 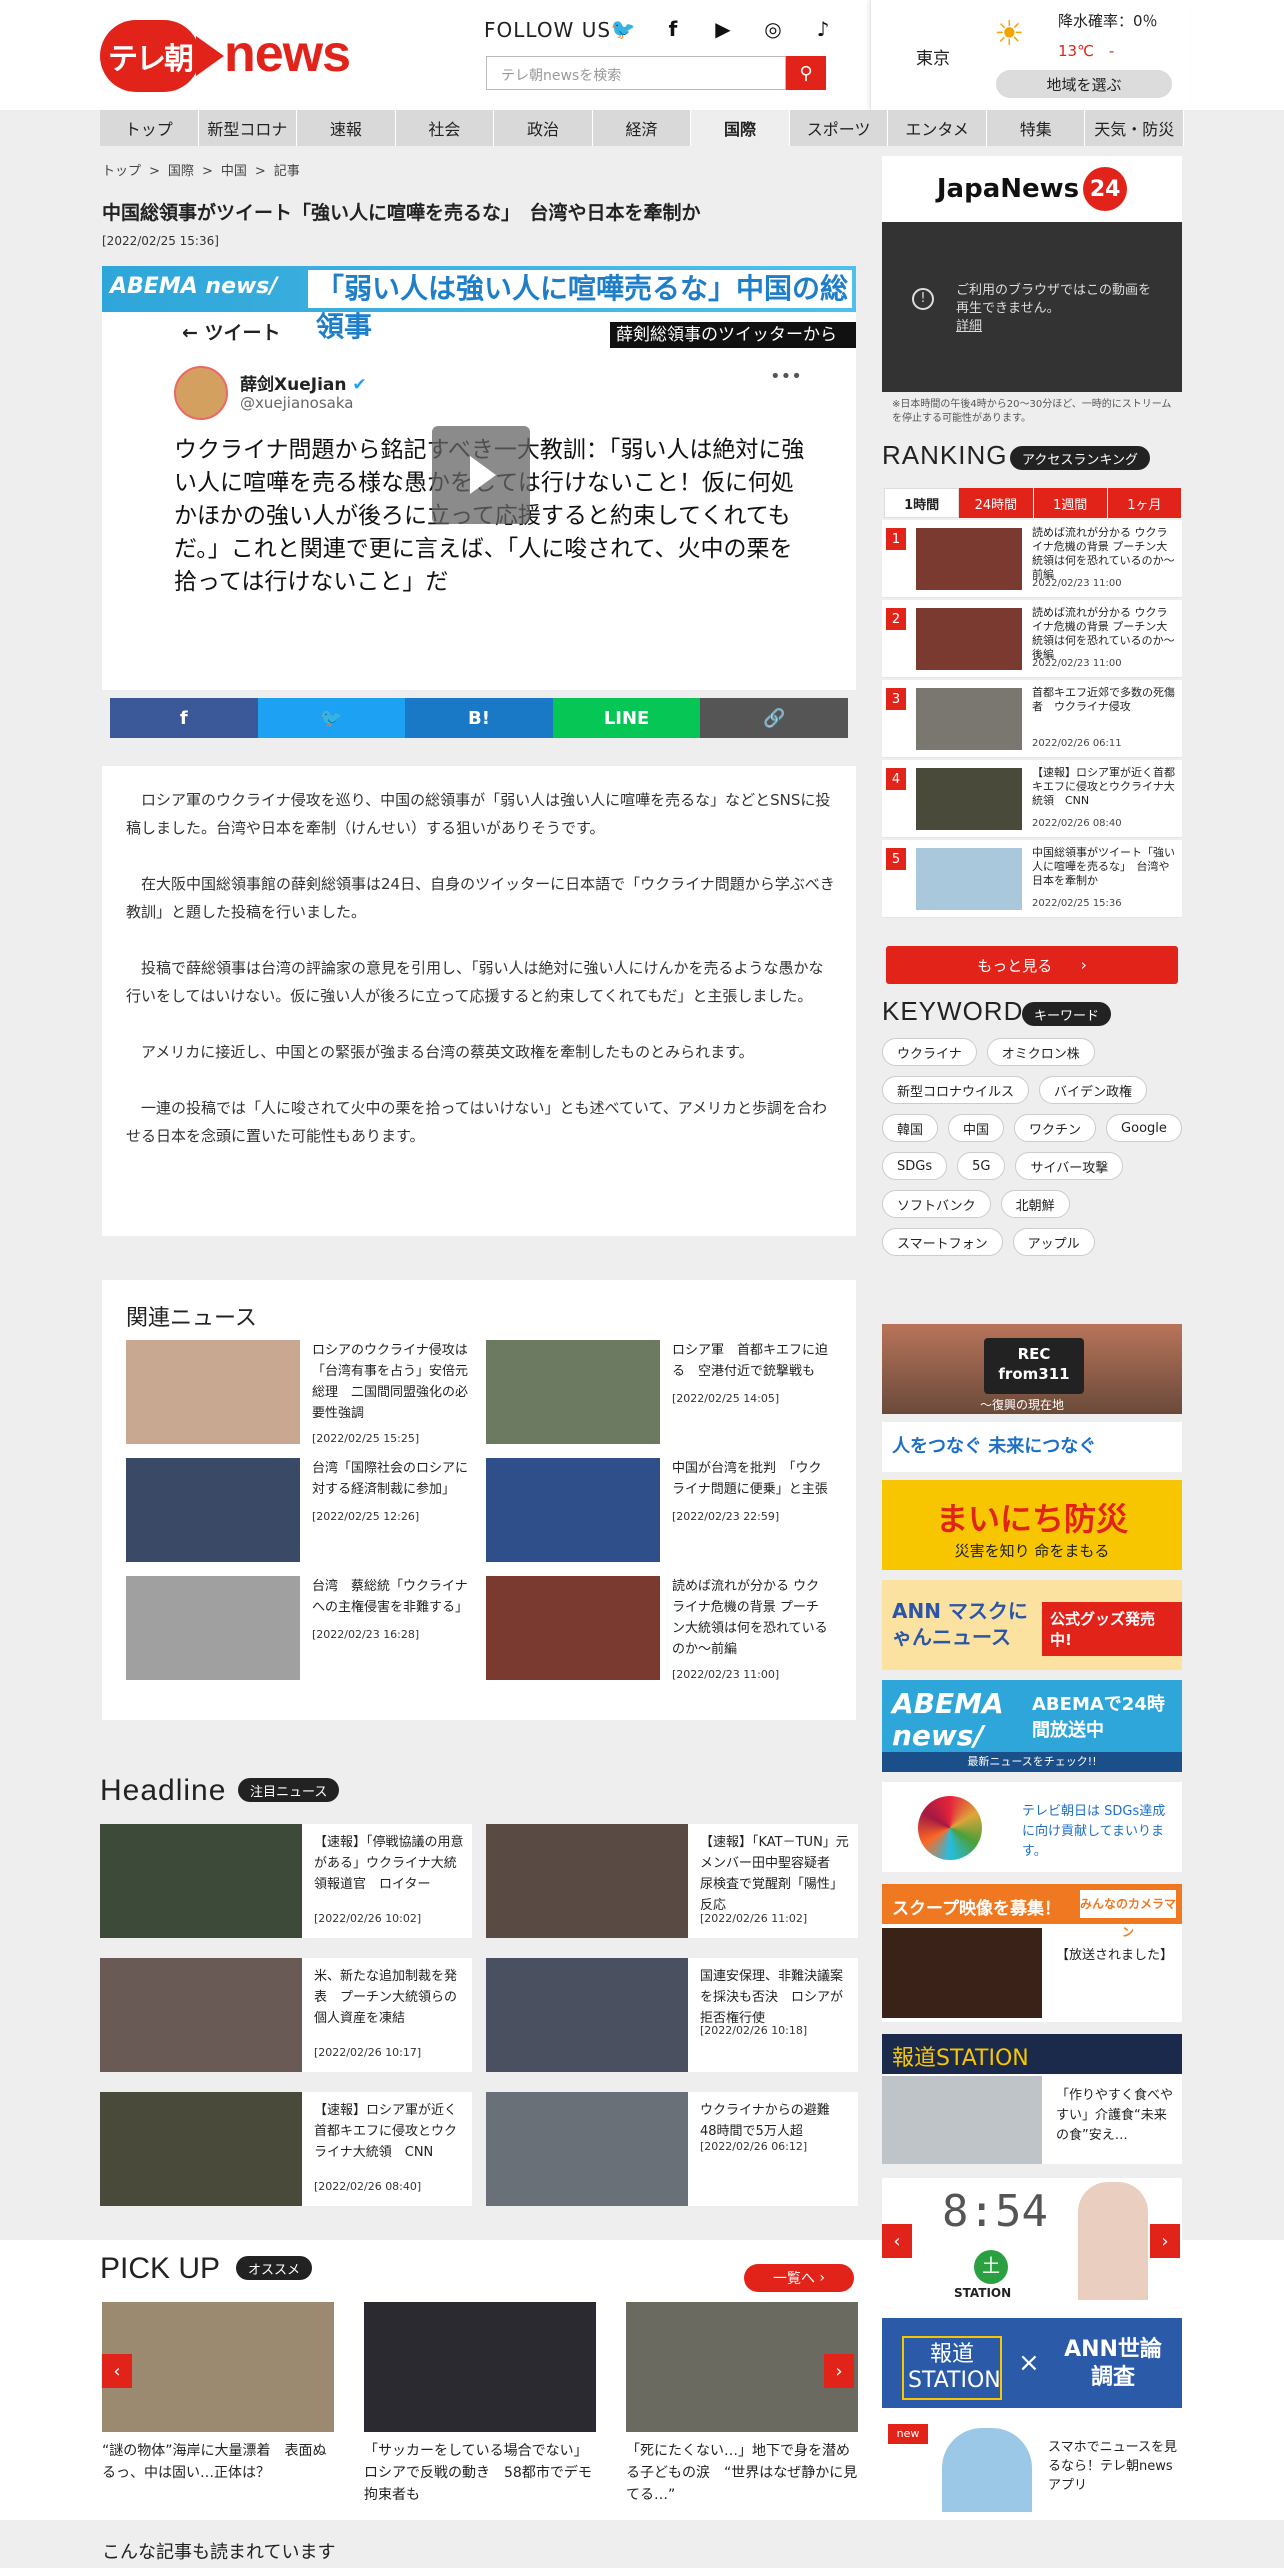 I want to click on abema-news-banner: ABEMA news/ ABEMAで24時間放送中 最新ニュースをチェック!!, so click(x=1032, y=1726).